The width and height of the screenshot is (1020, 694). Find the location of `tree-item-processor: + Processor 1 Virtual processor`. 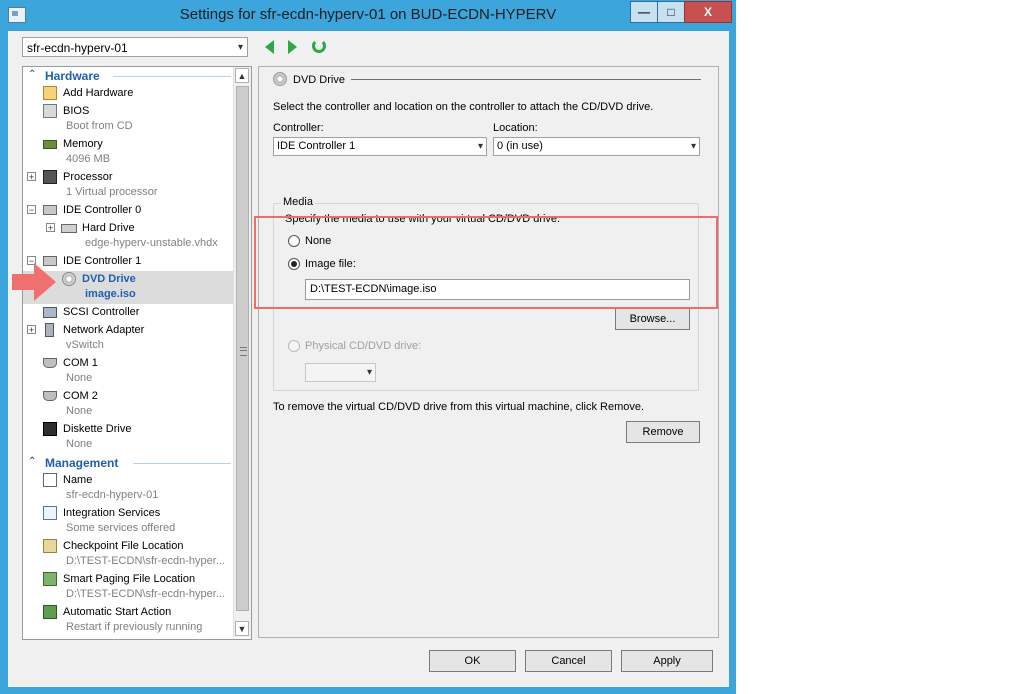

tree-item-processor: + Processor 1 Virtual processor is located at coordinates (128, 185).